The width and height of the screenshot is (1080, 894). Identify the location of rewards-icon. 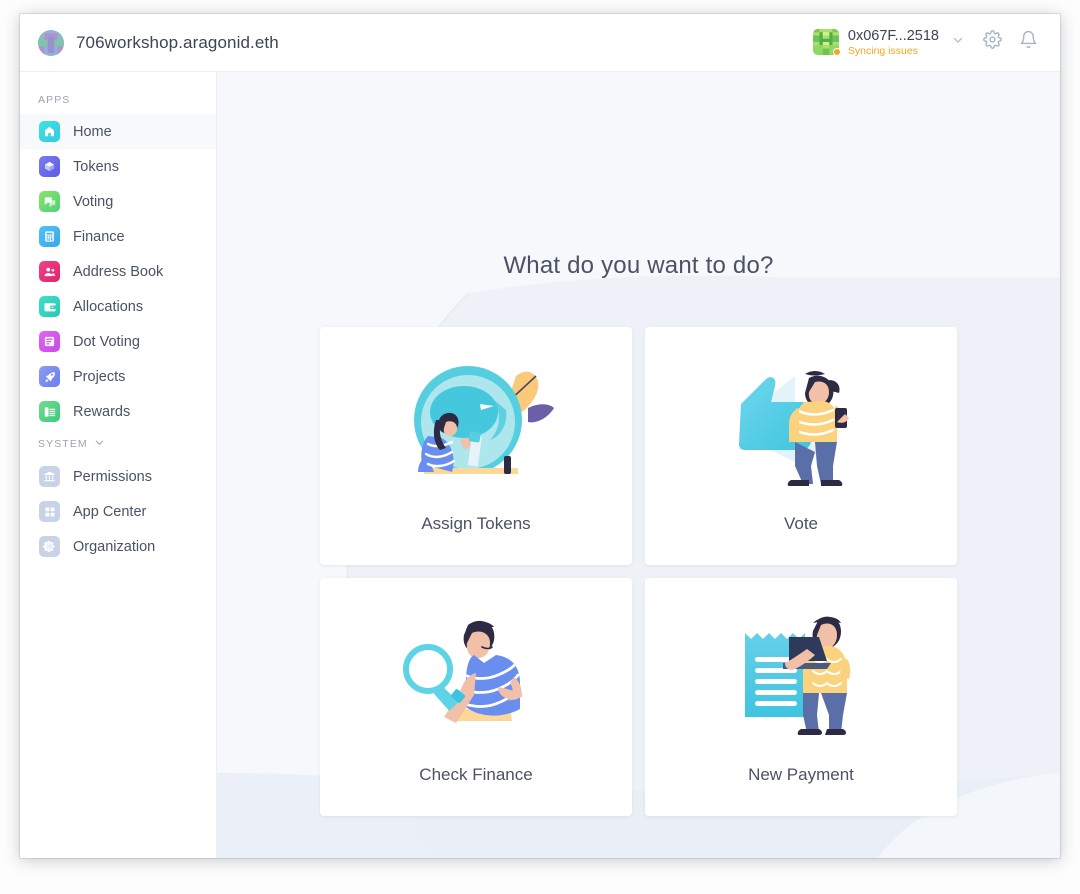
(49, 411).